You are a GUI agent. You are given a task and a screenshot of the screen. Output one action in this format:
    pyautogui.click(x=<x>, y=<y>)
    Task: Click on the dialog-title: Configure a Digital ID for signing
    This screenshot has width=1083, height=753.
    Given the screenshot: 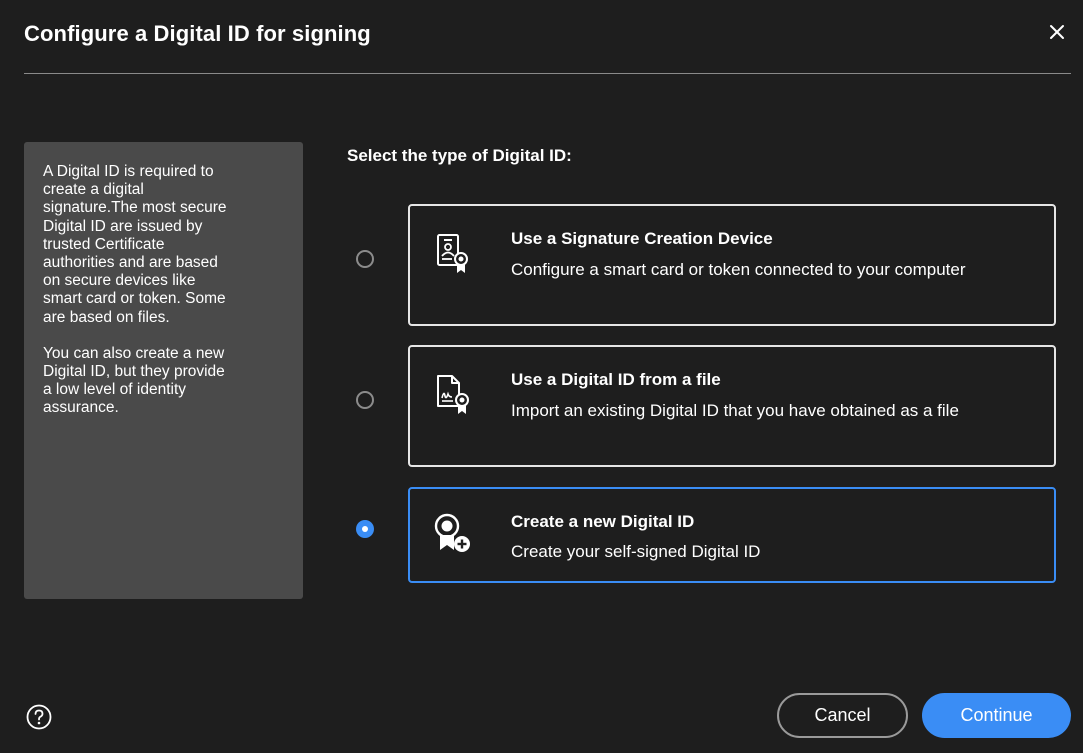 What is the action you would take?
    pyautogui.click(x=197, y=33)
    